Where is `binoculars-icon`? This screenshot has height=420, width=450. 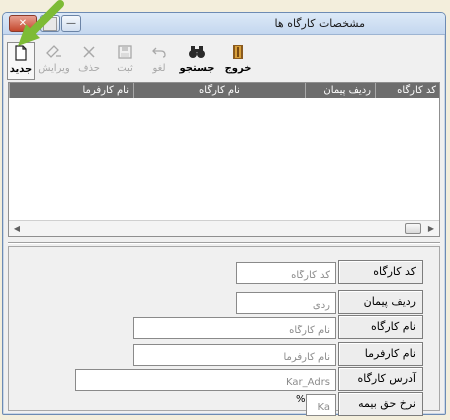 binoculars-icon is located at coordinates (197, 52).